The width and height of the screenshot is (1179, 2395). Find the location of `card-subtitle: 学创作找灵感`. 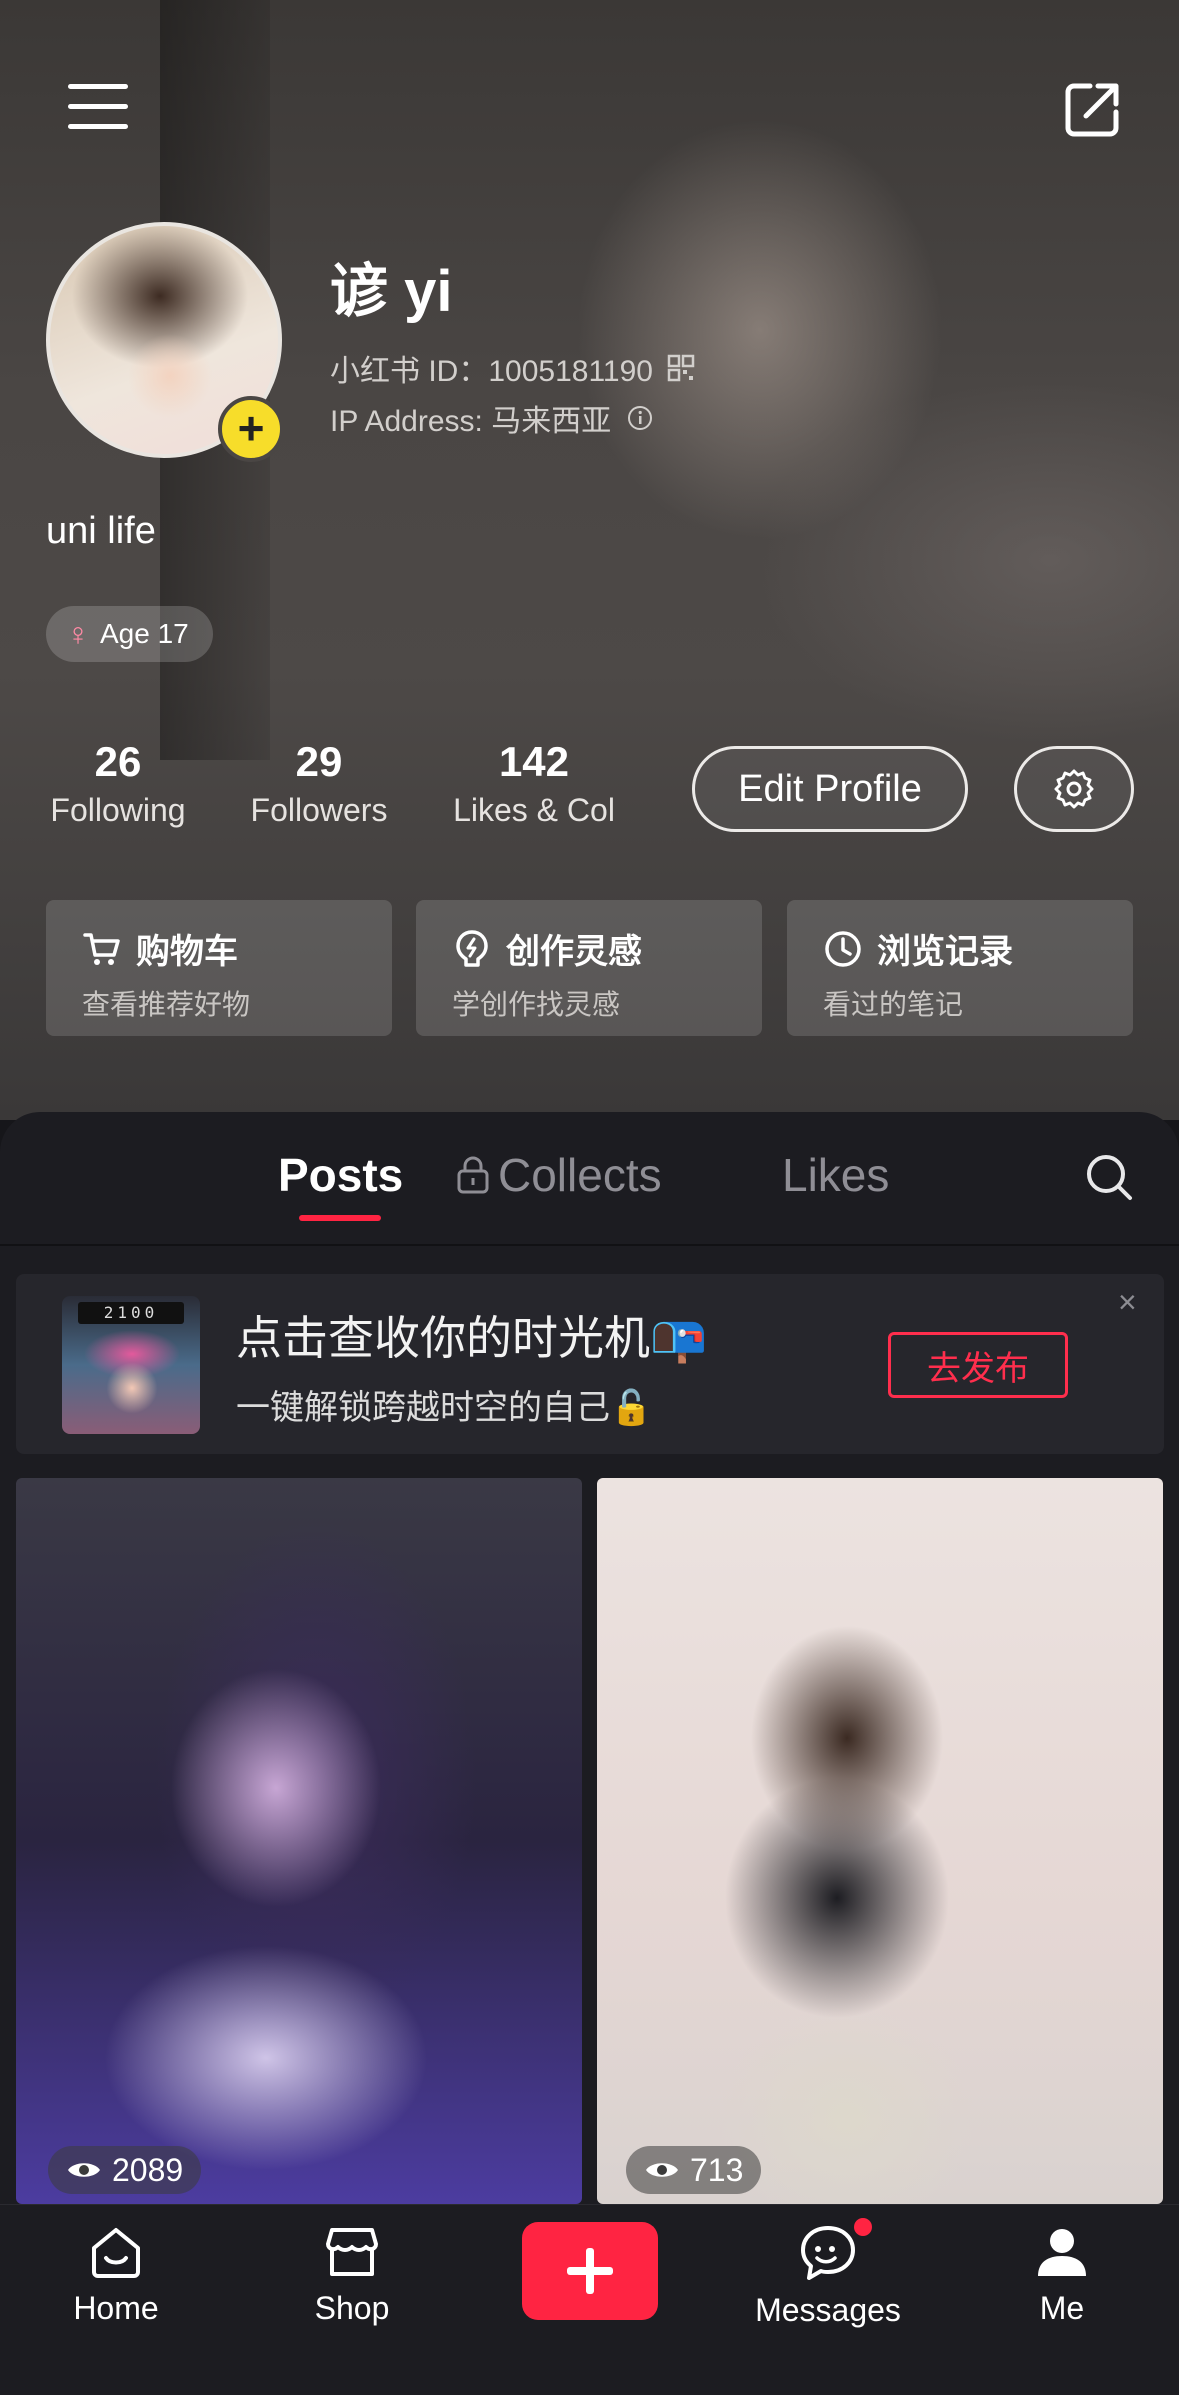

card-subtitle: 学创作找灵感 is located at coordinates (536, 1004).